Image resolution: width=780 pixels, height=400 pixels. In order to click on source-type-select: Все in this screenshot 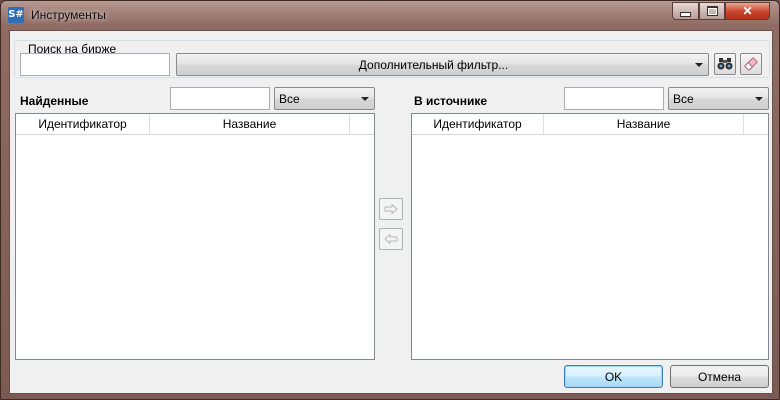, I will do `click(718, 98)`.